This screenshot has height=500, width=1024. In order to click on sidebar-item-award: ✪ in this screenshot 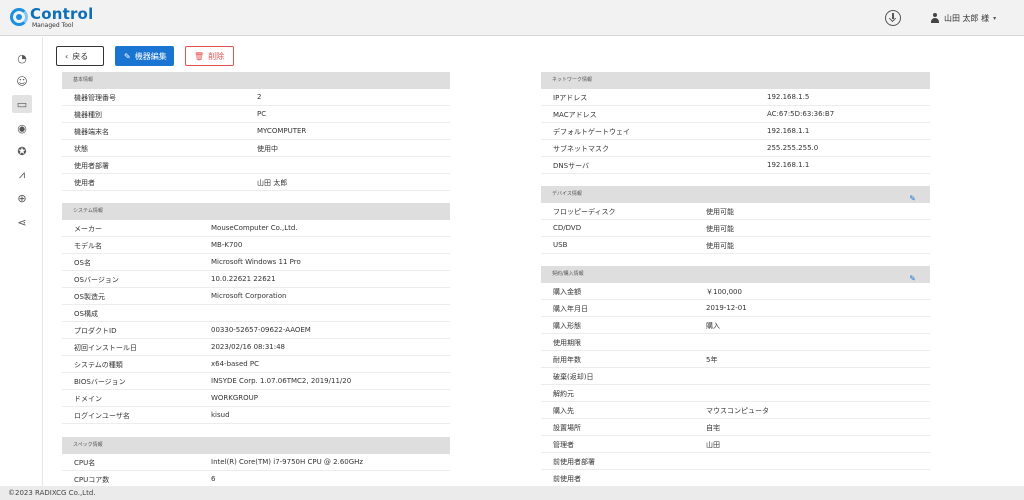, I will do `click(22, 151)`.